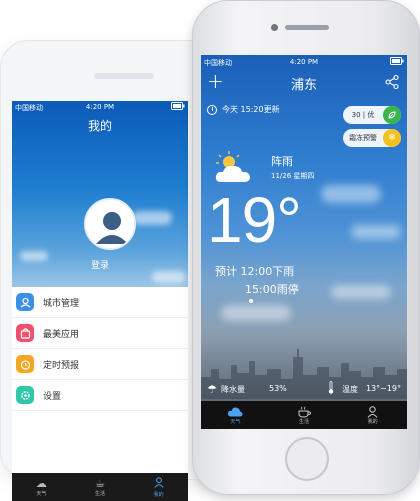 Image resolution: width=420 pixels, height=501 pixels. What do you see at coordinates (278, 388) in the screenshot?
I see `precipitation-value: 53%` at bounding box center [278, 388].